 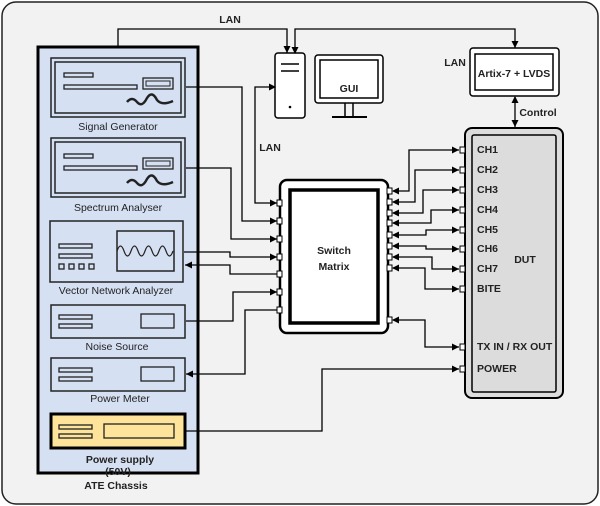 I want to click on power-meter-label: Power Meter, so click(x=120, y=399).